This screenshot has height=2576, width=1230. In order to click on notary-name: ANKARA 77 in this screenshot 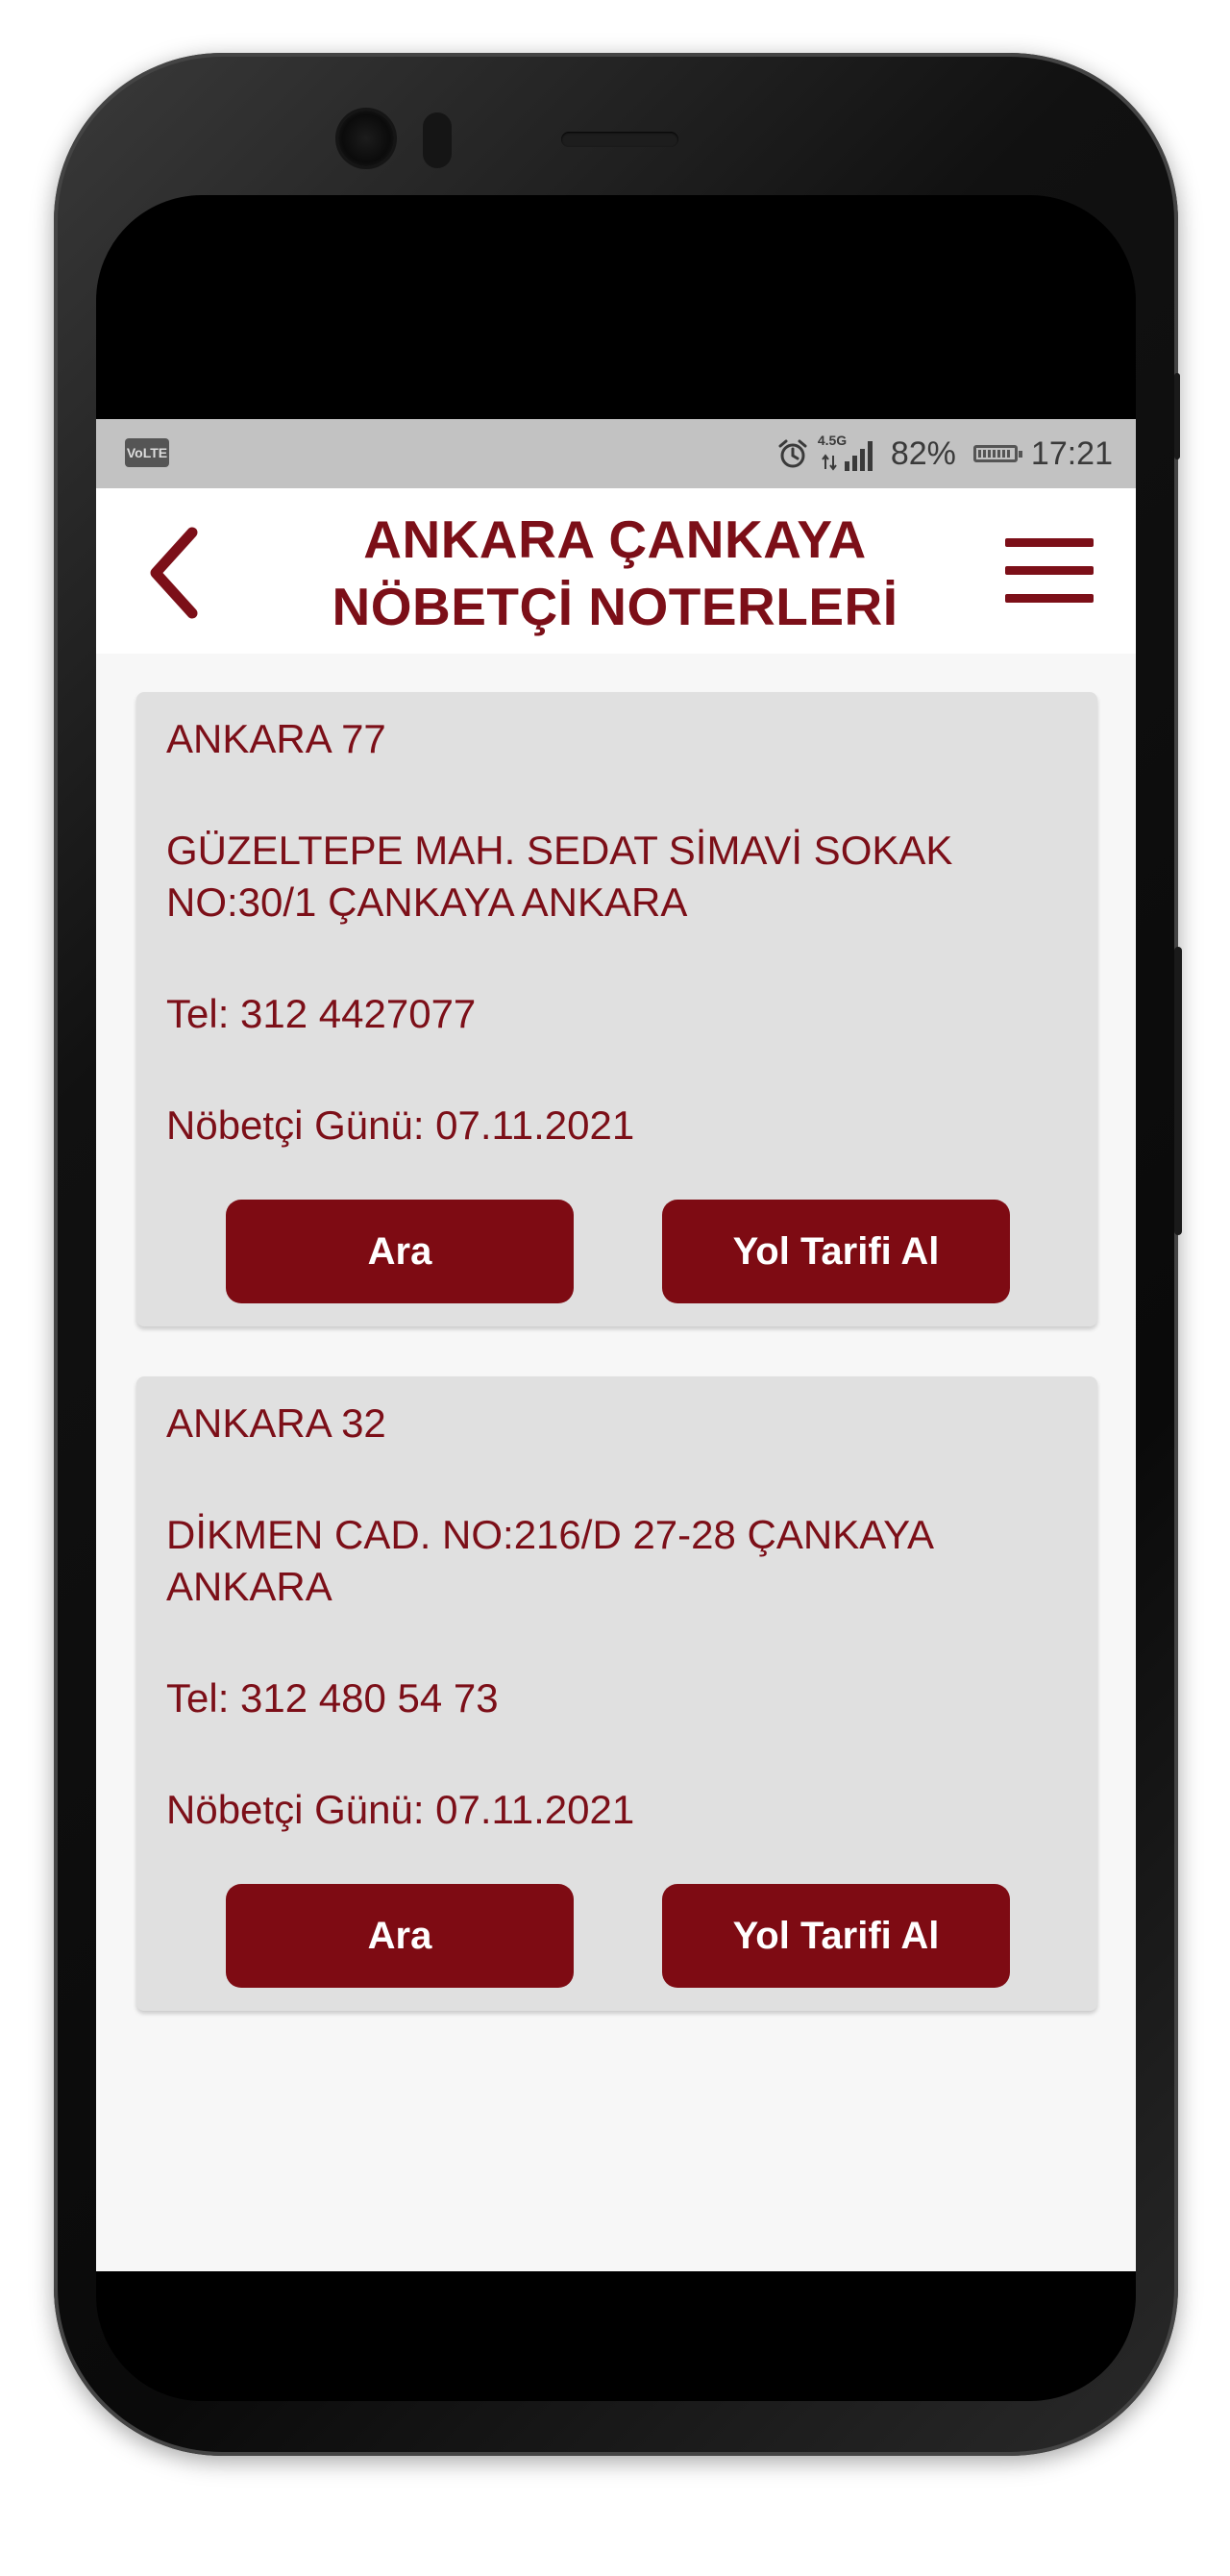, I will do `click(276, 739)`.